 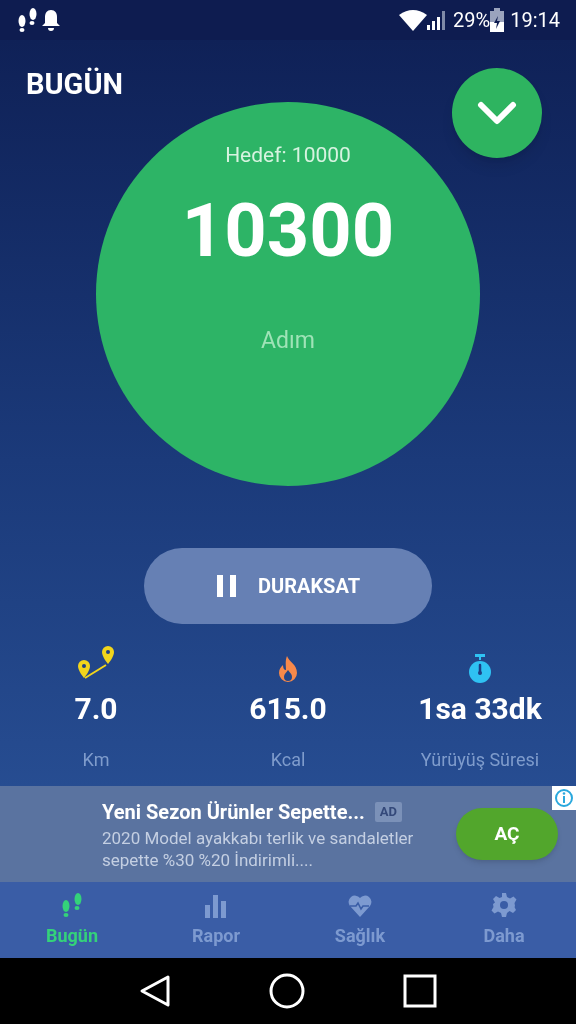 I want to click on nav-tab: Sağlık, so click(x=360, y=920).